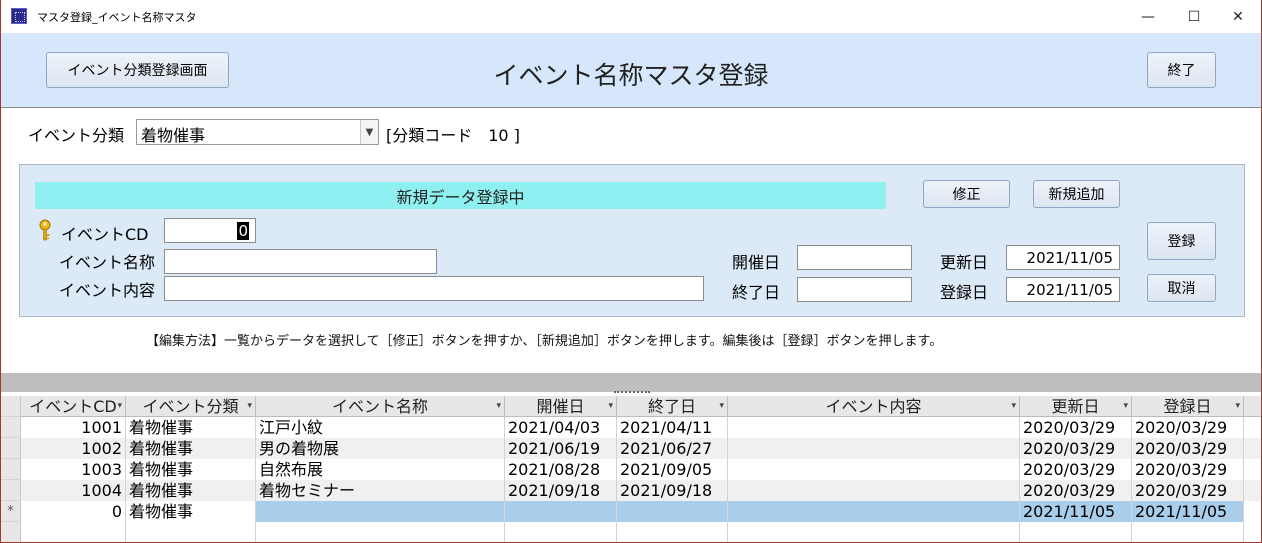  I want to click on cell-start-date: 2021/08/28, so click(561, 469).